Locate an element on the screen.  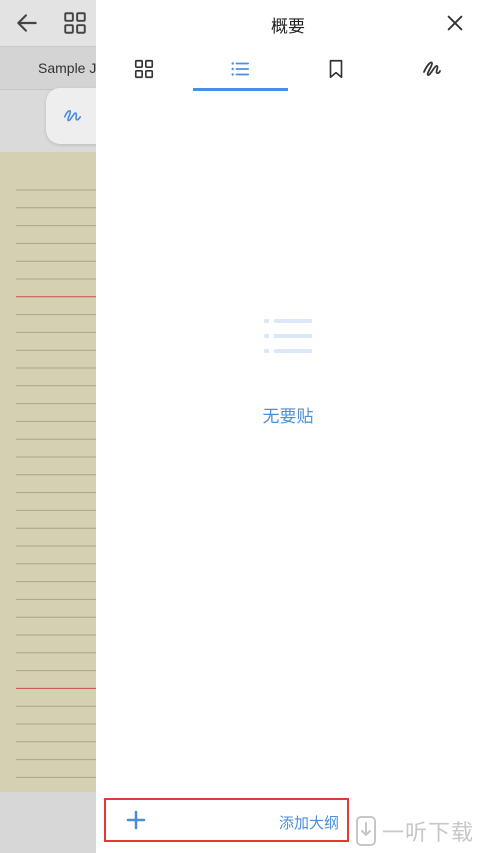
document-tab-label: Sample J is located at coordinates (67, 68).